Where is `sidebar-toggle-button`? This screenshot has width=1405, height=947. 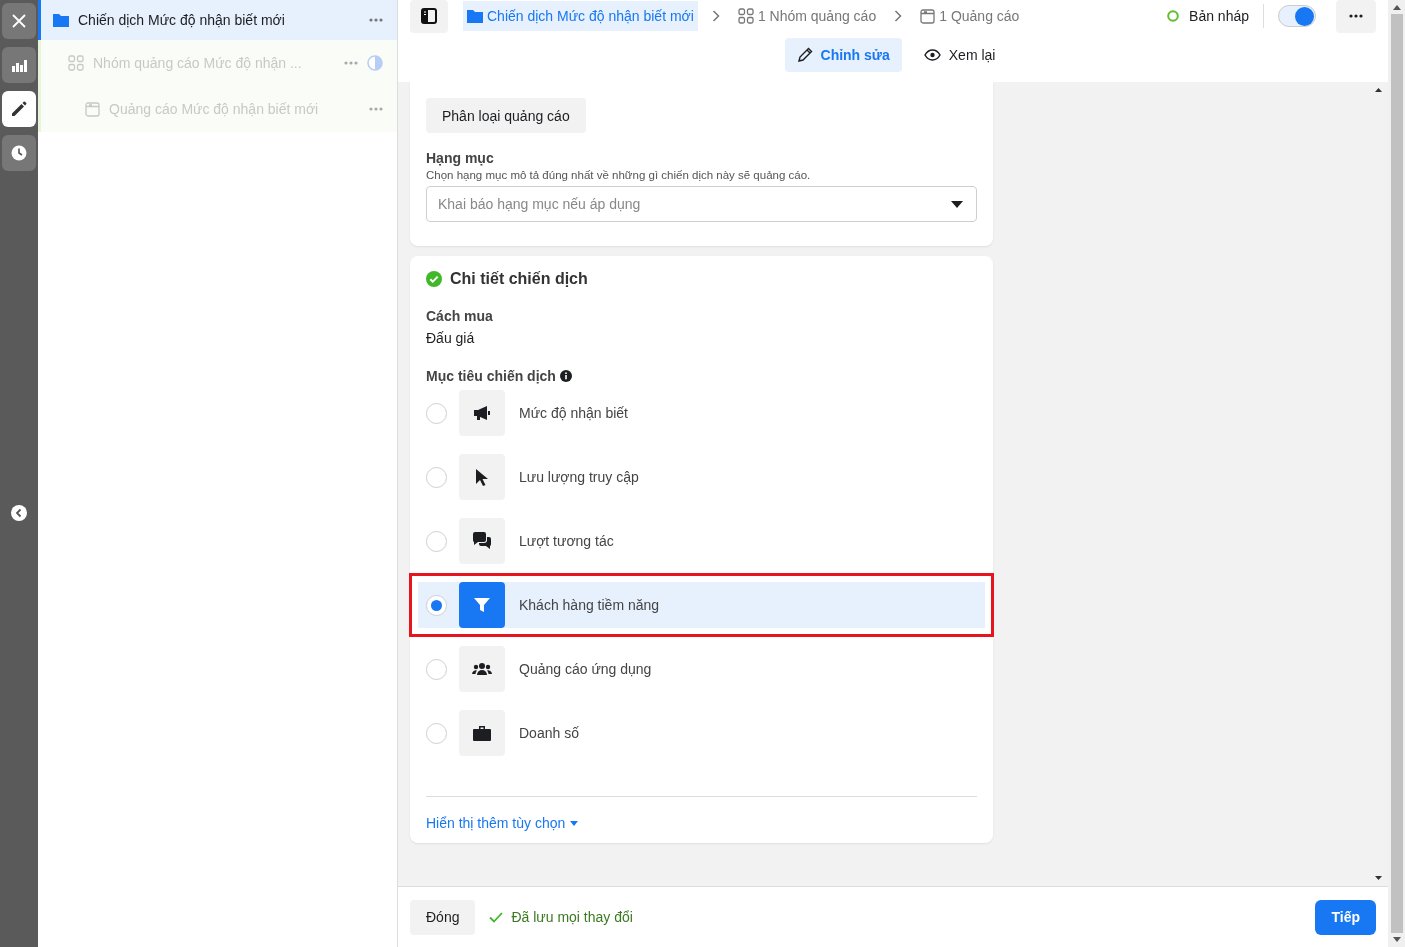
sidebar-toggle-button is located at coordinates (429, 16).